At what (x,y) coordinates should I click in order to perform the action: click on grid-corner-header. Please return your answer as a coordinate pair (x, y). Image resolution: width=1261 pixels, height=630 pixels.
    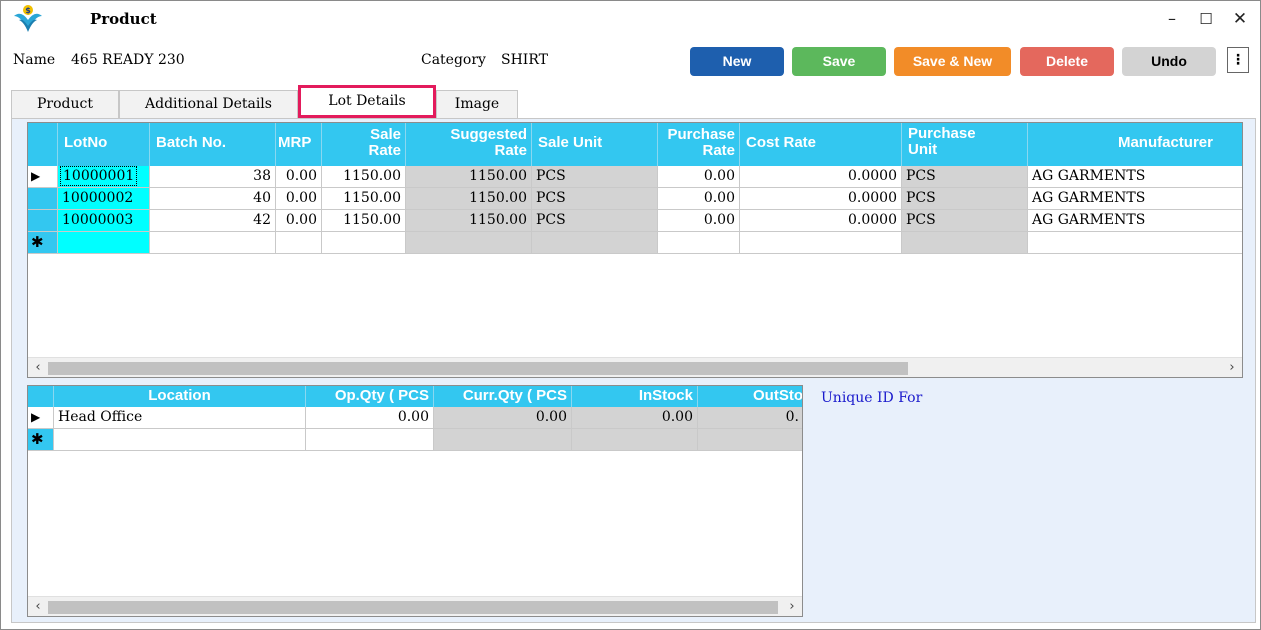
    Looking at the image, I should click on (41, 396).